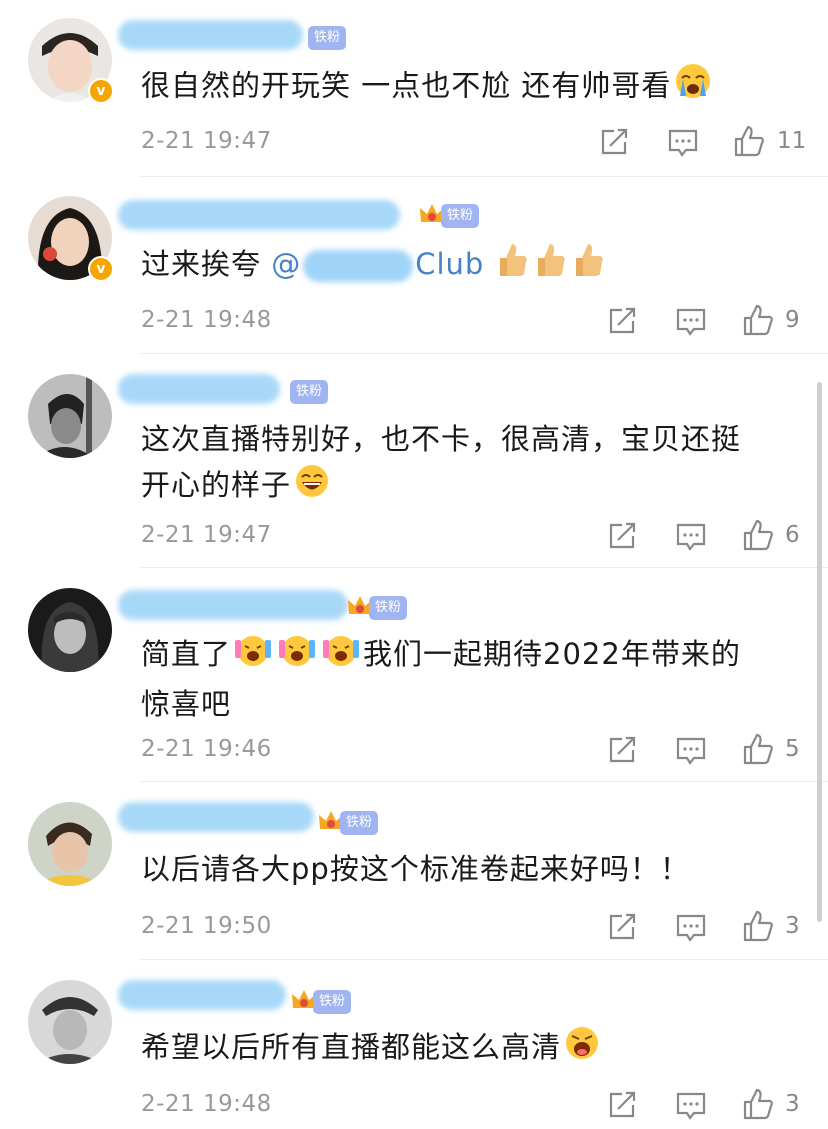  Describe the element at coordinates (819, 652) in the screenshot. I see `scrollbar` at that location.